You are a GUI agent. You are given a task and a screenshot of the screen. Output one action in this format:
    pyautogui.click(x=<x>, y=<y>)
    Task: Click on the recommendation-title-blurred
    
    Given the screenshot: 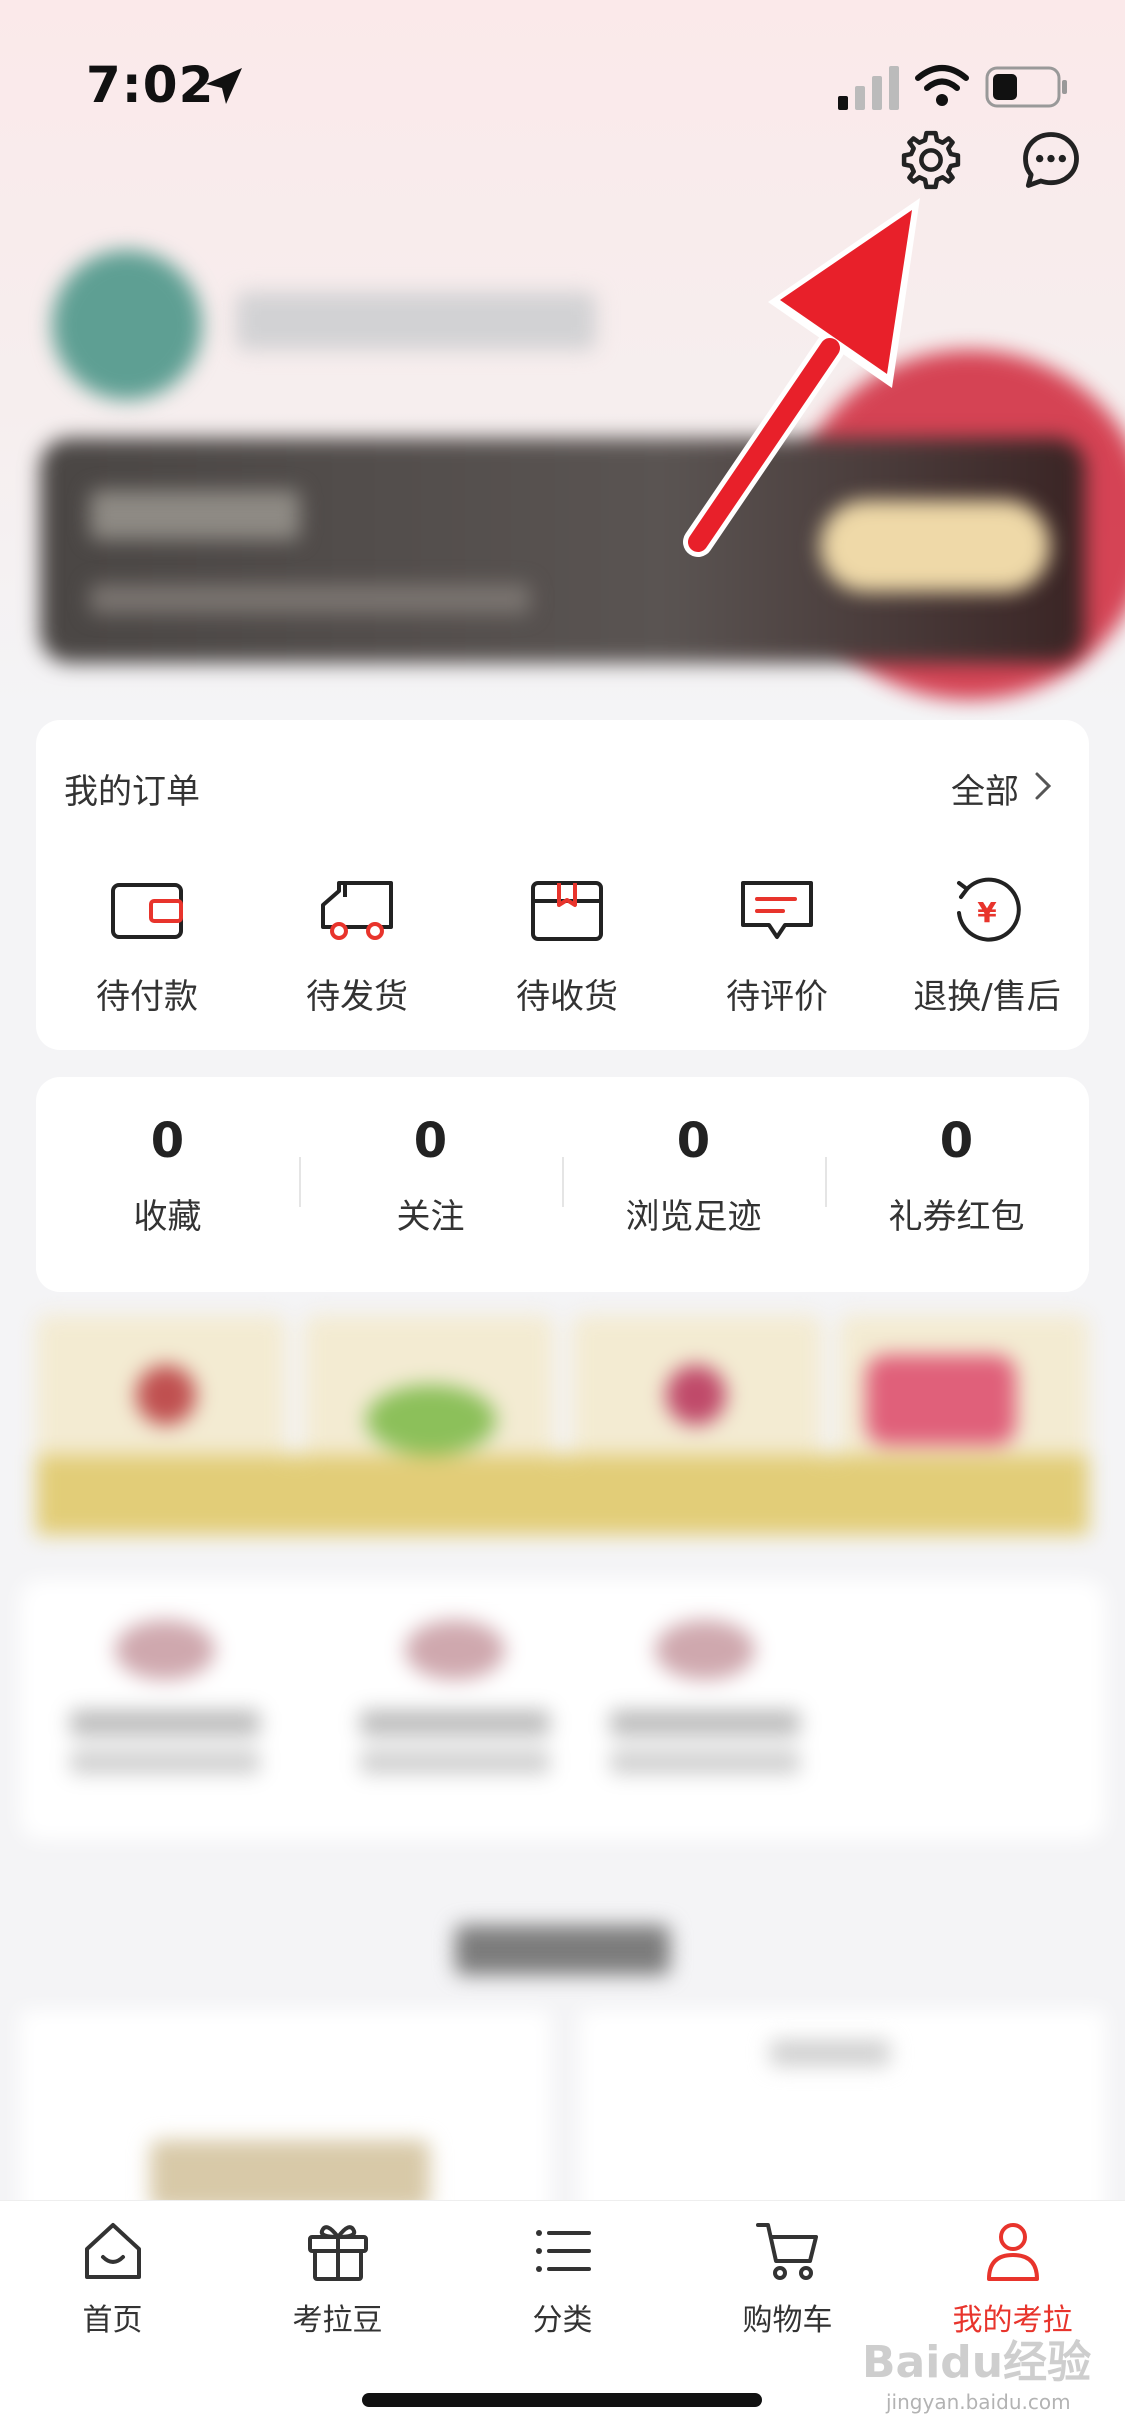 What is the action you would take?
    pyautogui.click(x=562, y=1950)
    